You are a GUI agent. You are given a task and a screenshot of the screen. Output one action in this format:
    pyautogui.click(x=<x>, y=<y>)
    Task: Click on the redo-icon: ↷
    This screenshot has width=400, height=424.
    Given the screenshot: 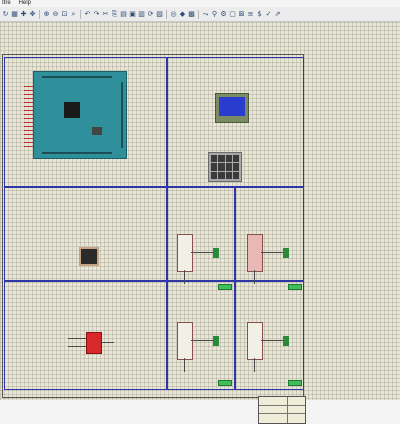 What is the action you would take?
    pyautogui.click(x=96, y=14)
    